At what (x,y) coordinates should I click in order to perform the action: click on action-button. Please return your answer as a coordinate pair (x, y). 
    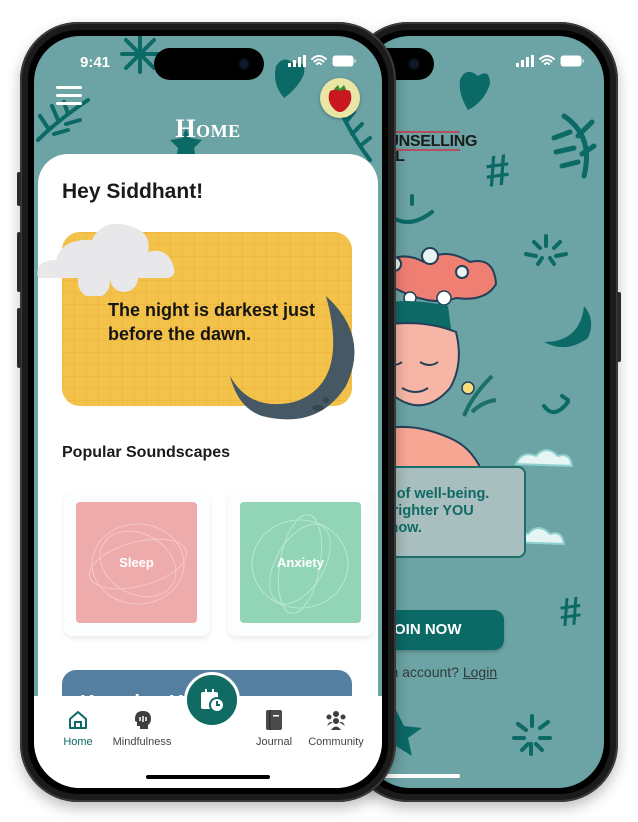
    Looking at the image, I should click on (19, 189).